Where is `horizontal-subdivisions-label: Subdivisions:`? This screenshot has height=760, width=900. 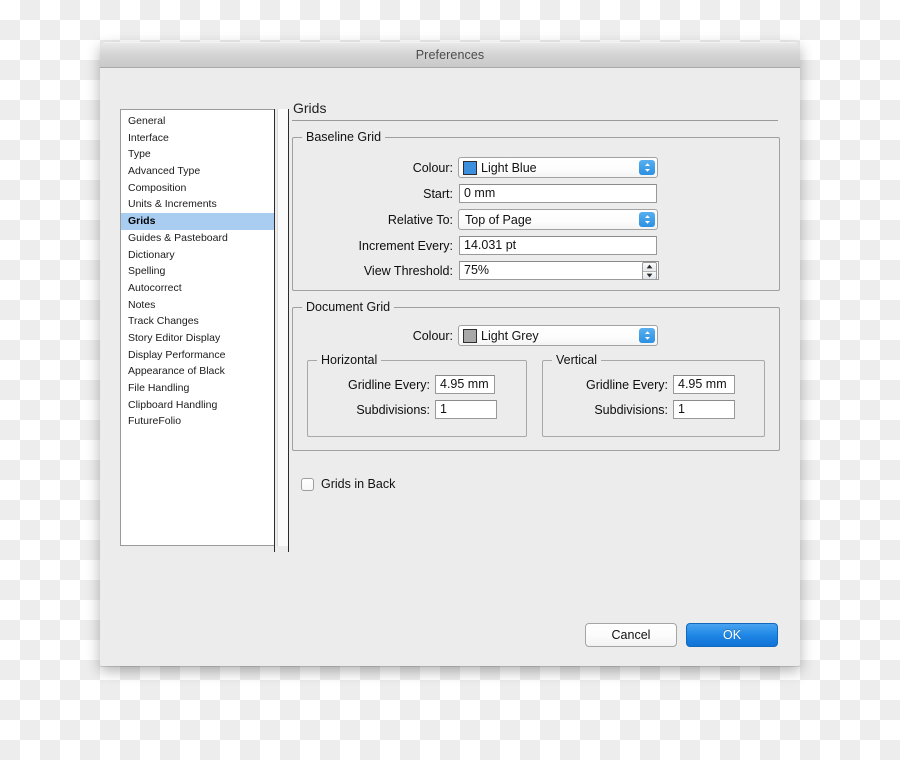 horizontal-subdivisions-label: Subdivisions: is located at coordinates (393, 409).